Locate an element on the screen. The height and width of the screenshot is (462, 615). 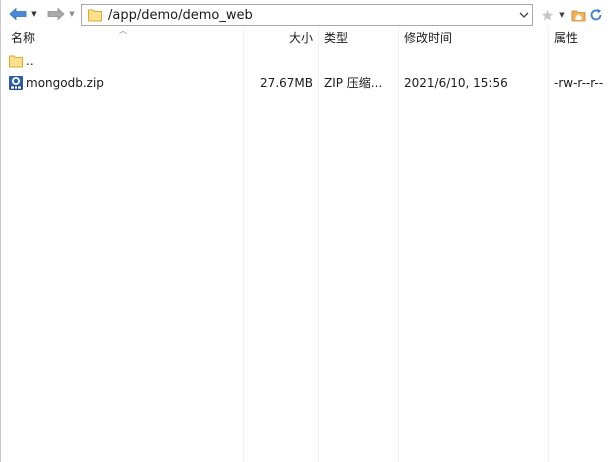
address-history-dropdown is located at coordinates (524, 15).